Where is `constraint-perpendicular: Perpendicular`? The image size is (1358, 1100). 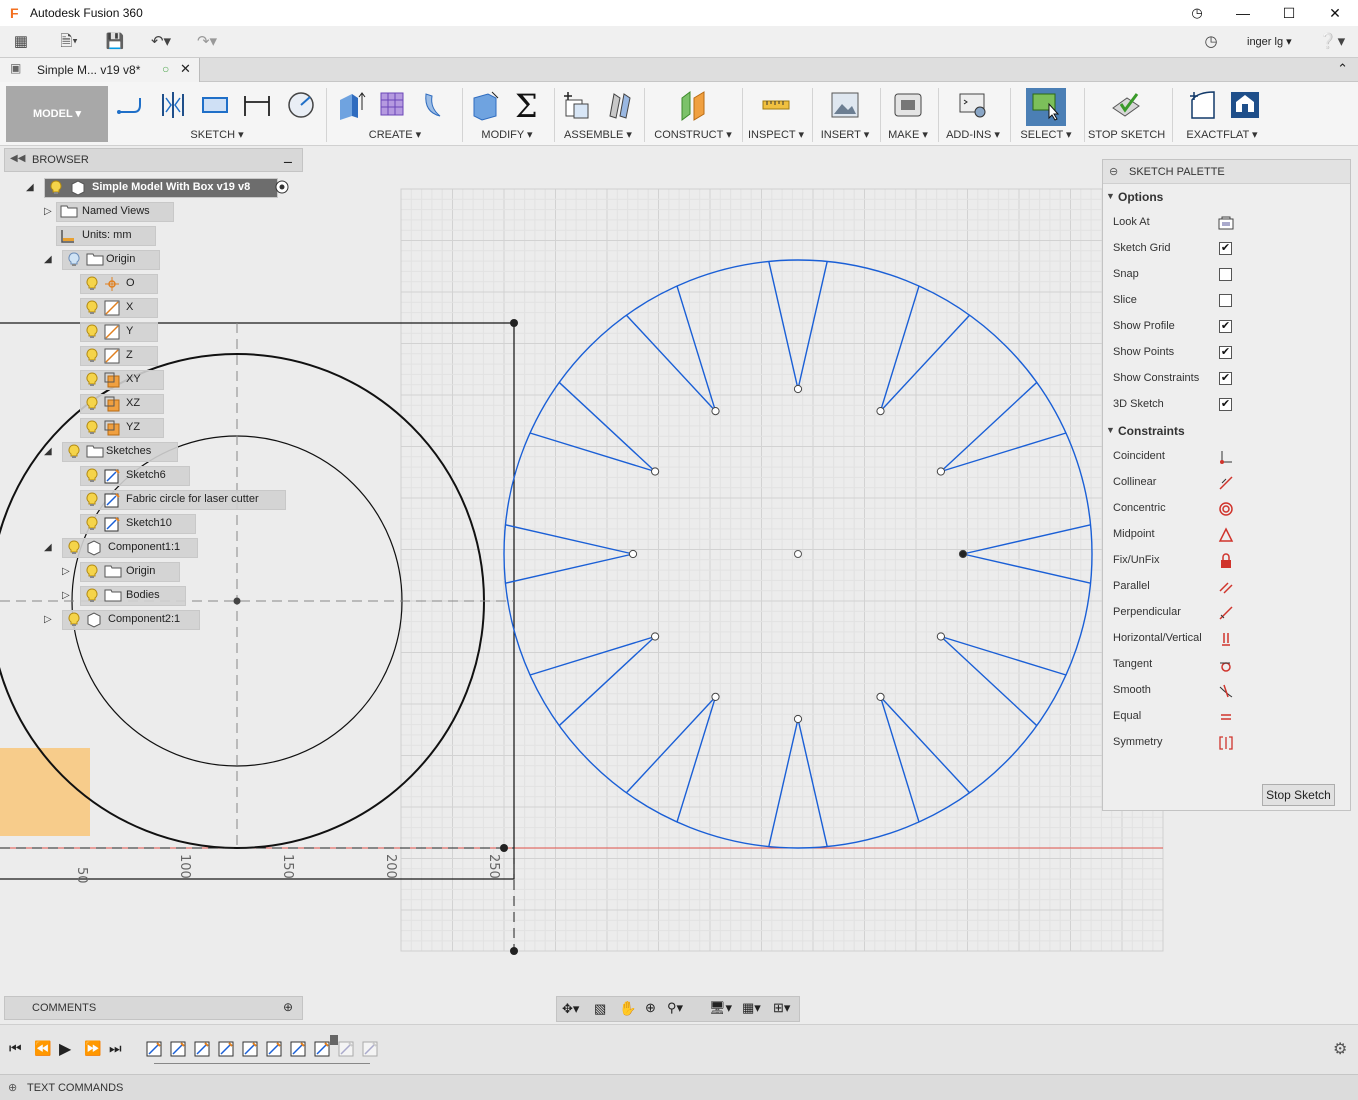 constraint-perpendicular: Perpendicular is located at coordinates (1147, 612).